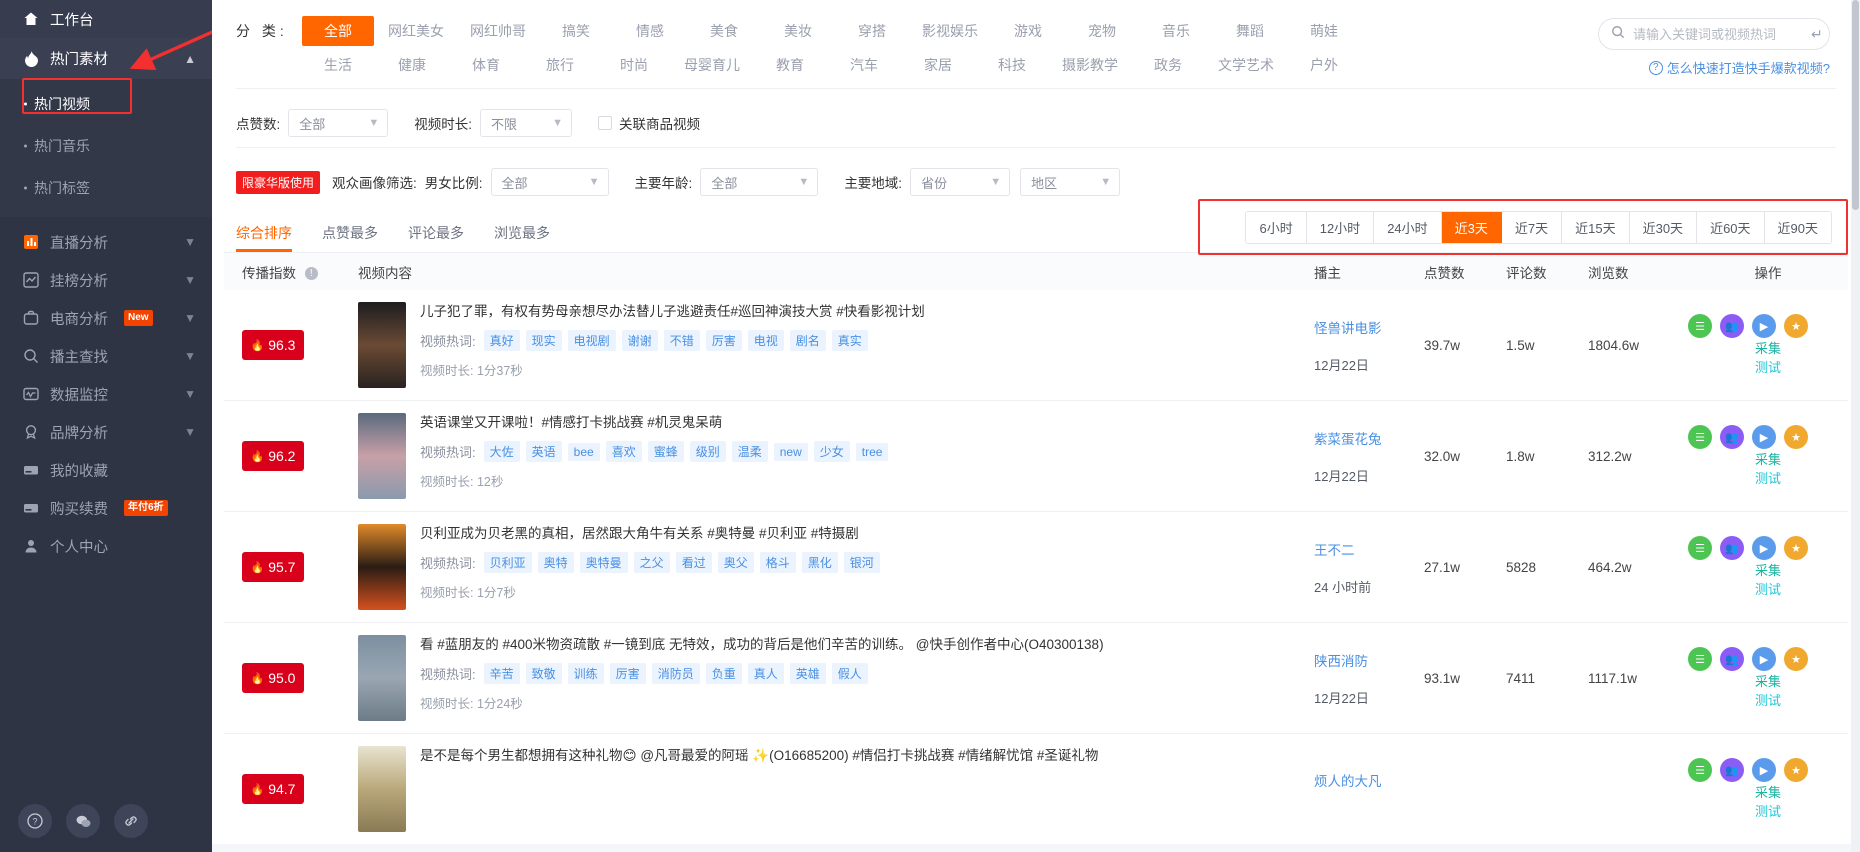  Describe the element at coordinates (634, 65) in the screenshot. I see `category-item: 时尚` at that location.